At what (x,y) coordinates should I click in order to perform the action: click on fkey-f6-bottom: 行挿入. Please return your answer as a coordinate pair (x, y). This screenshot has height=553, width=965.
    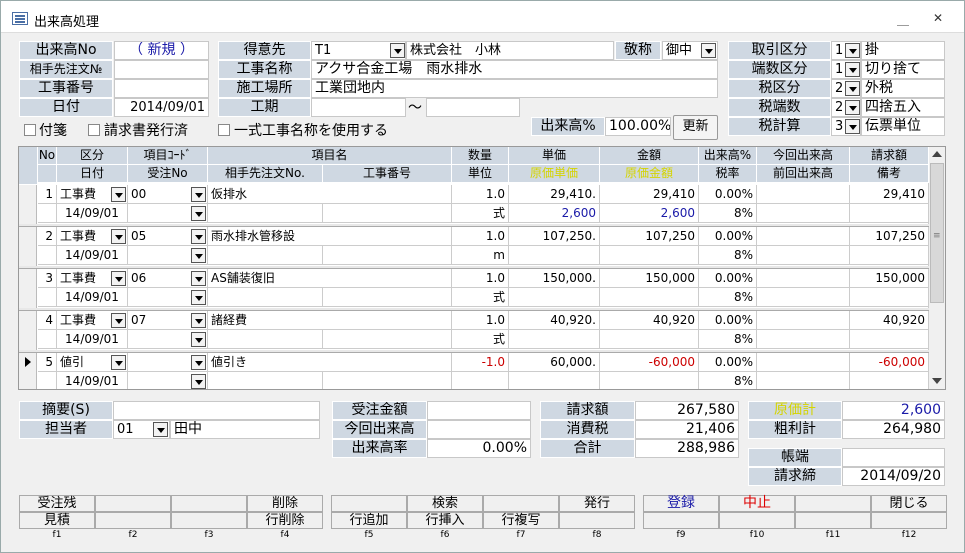
    Looking at the image, I should click on (445, 520).